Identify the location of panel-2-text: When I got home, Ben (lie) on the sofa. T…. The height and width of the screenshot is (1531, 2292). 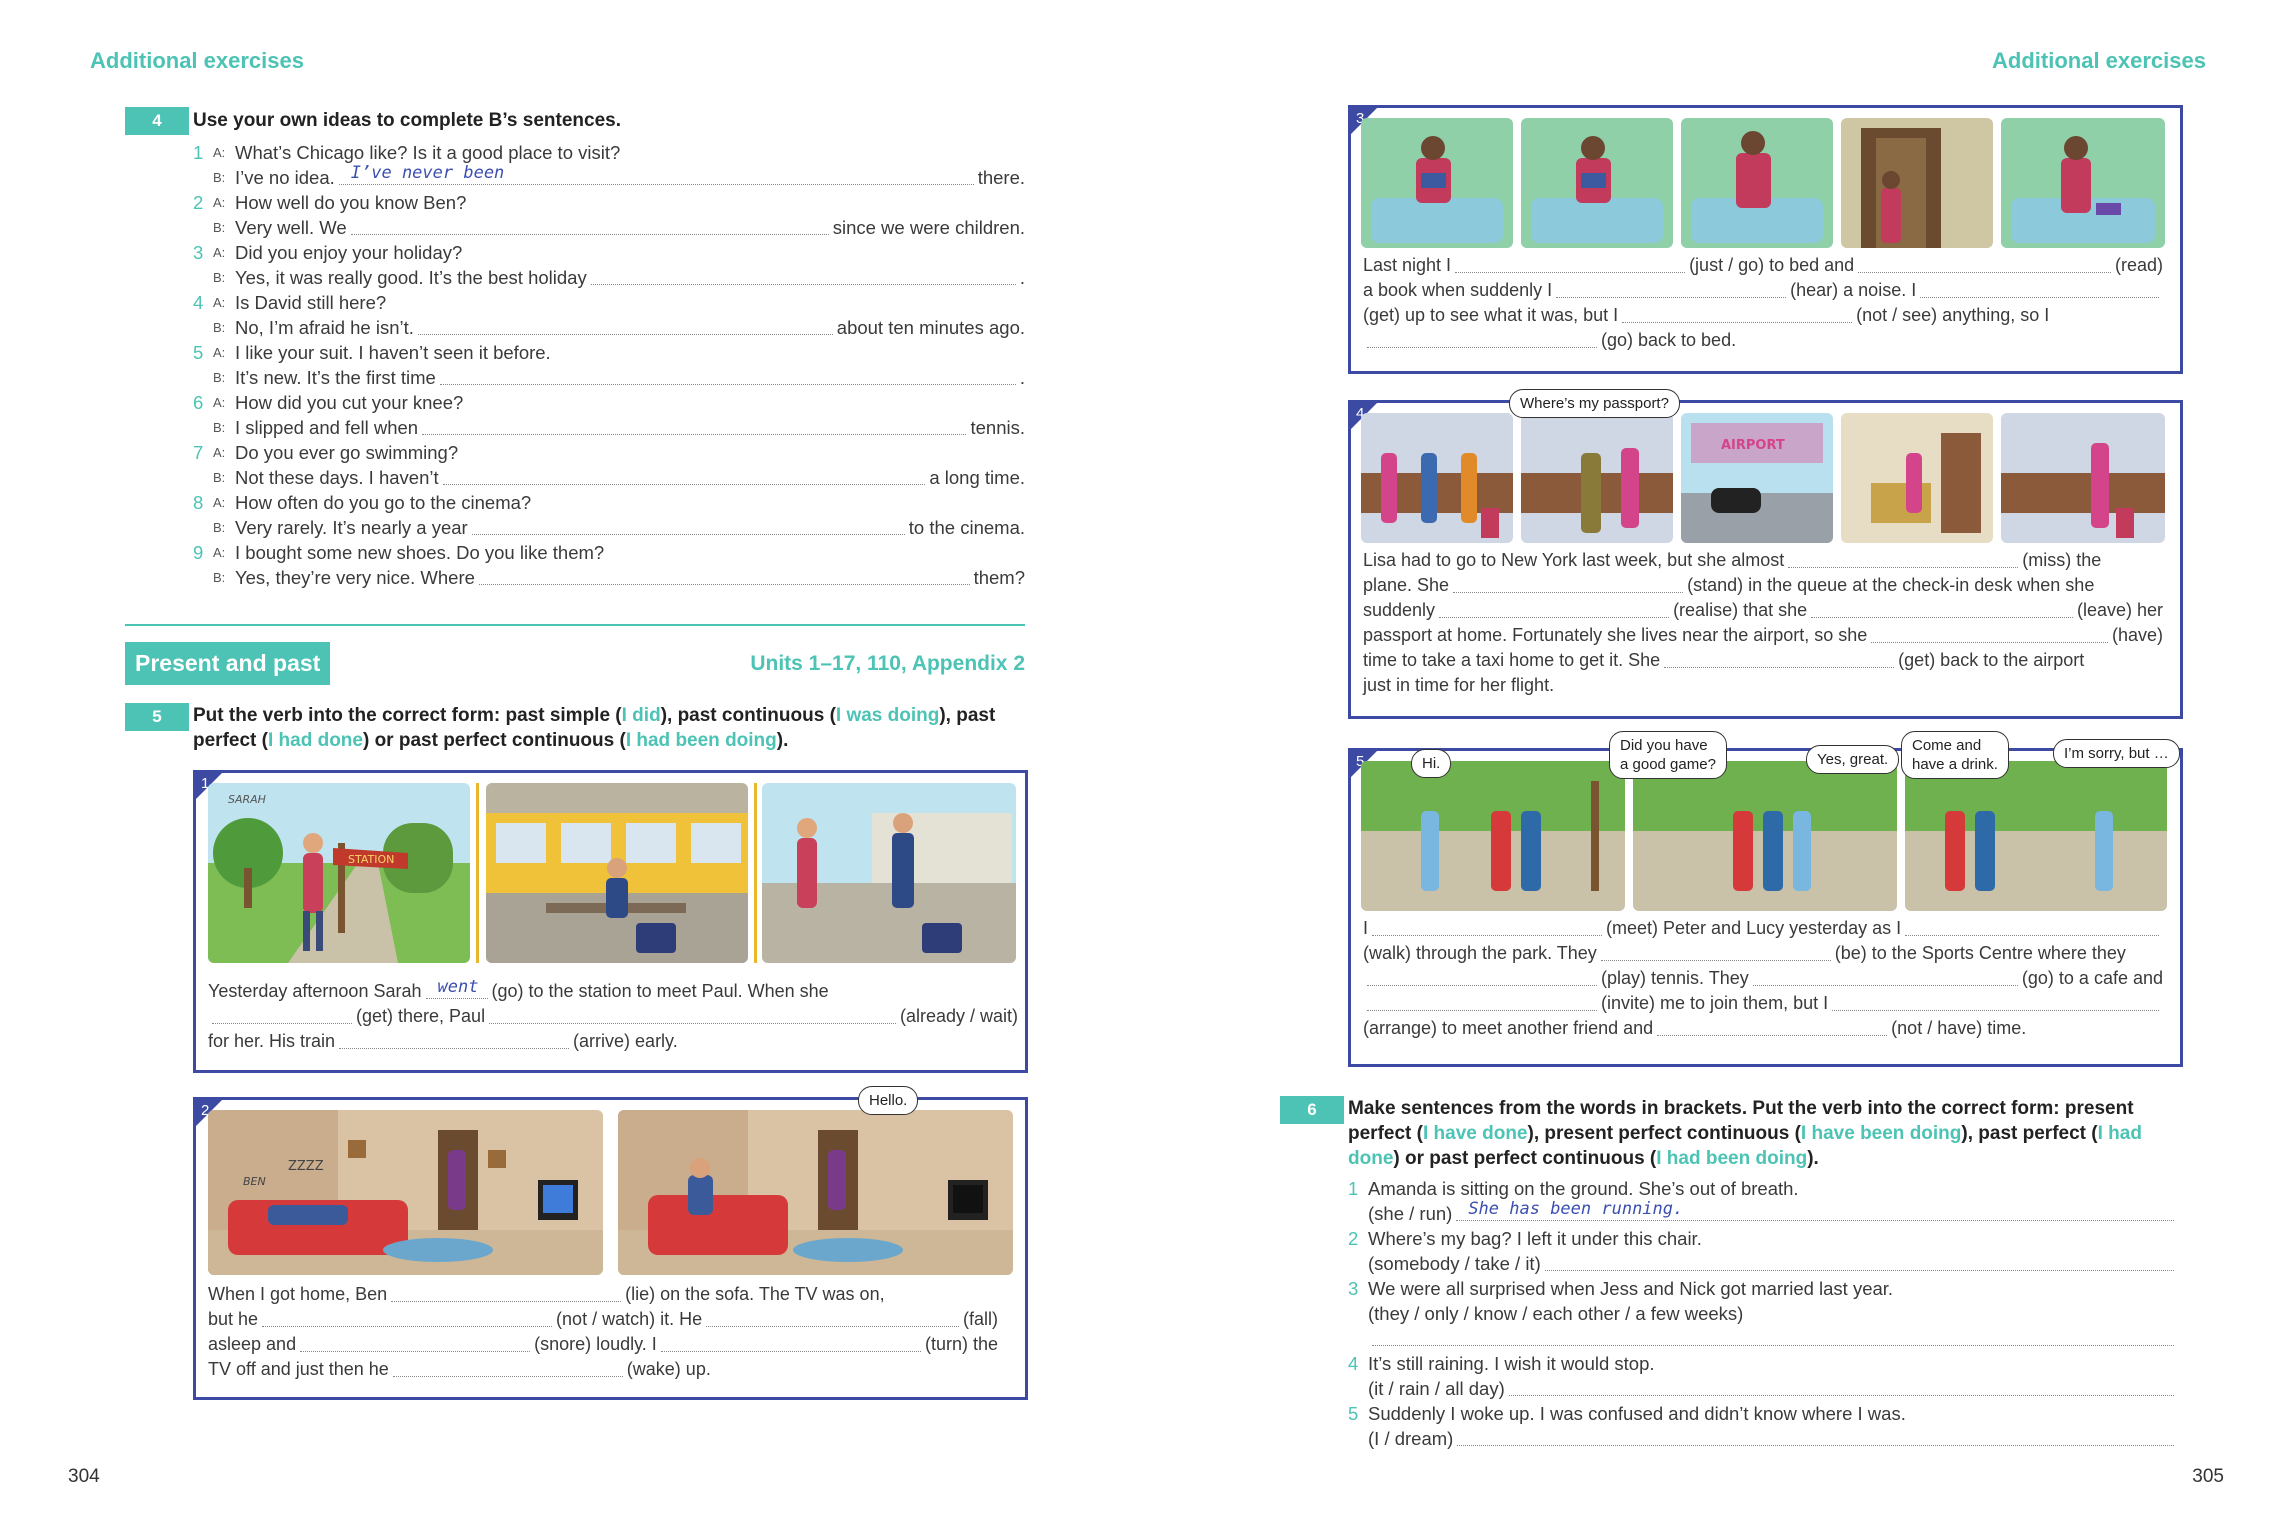
(603, 1331).